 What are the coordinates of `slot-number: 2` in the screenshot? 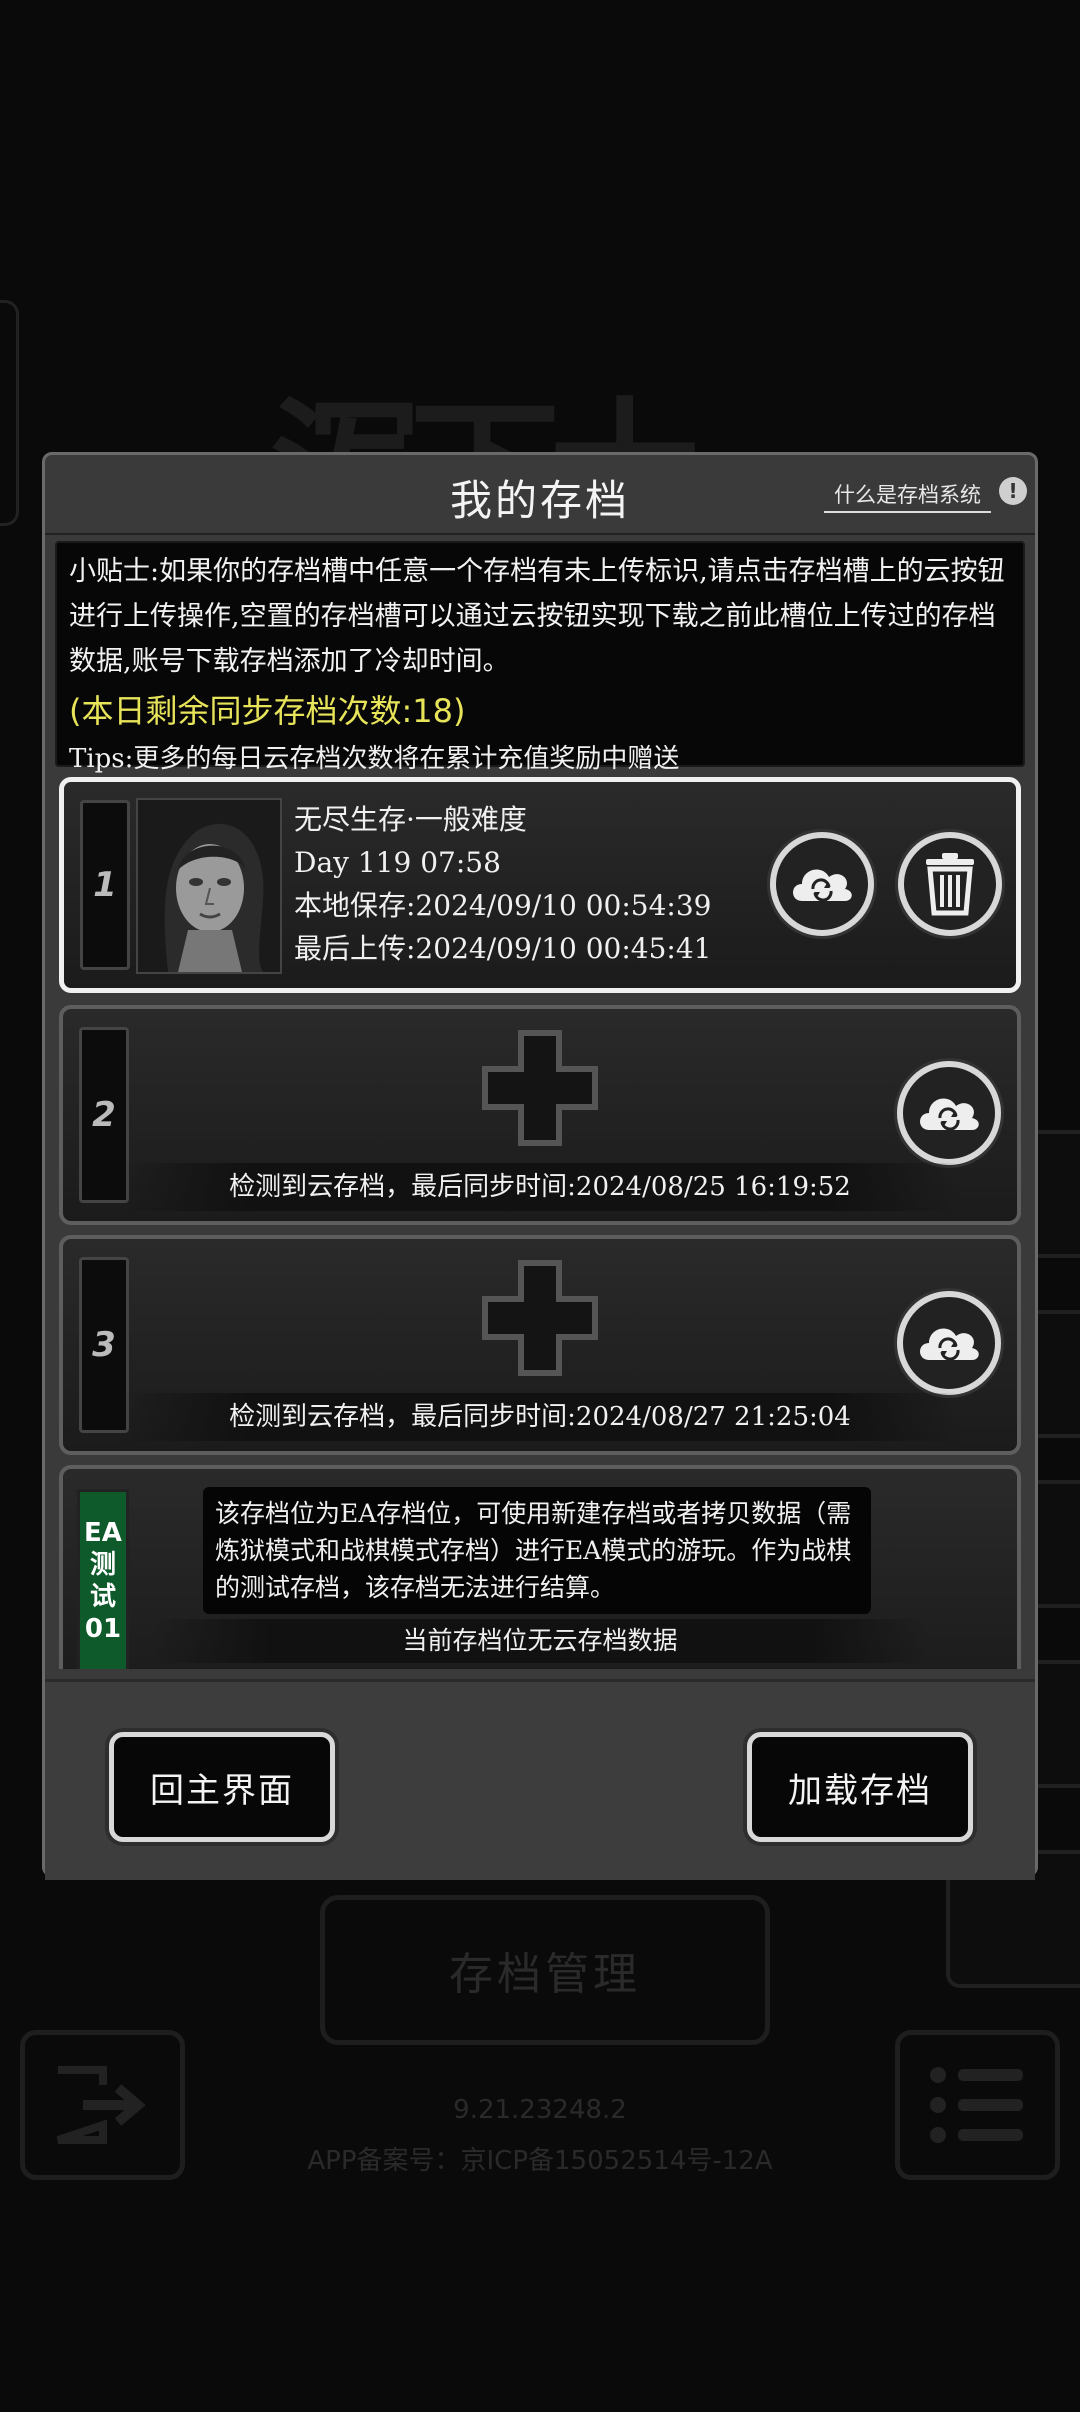 It's located at (104, 1115).